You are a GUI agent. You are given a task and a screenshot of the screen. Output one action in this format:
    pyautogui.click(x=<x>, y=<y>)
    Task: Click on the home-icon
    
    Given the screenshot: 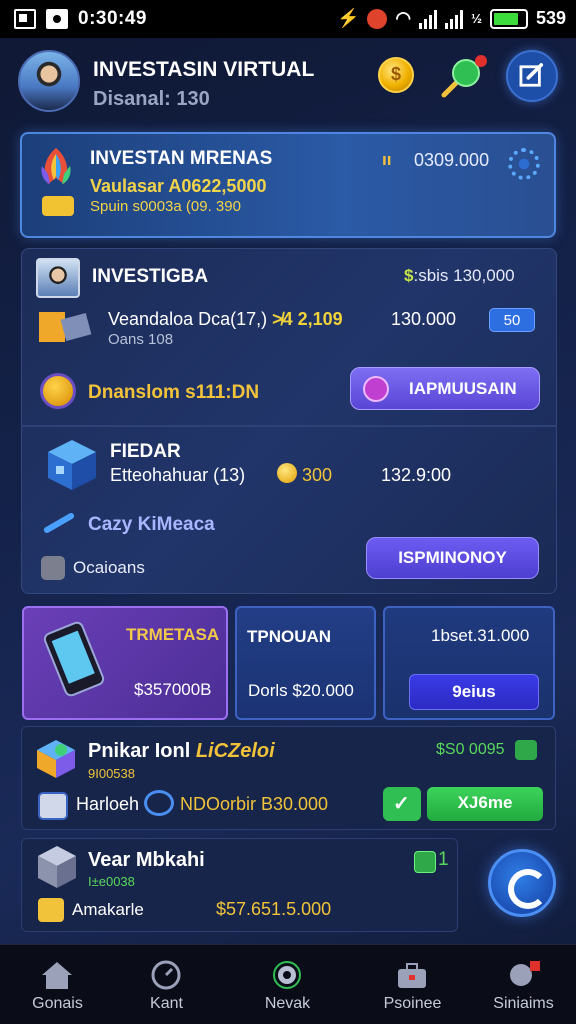 What is the action you would take?
    pyautogui.click(x=57, y=975)
    